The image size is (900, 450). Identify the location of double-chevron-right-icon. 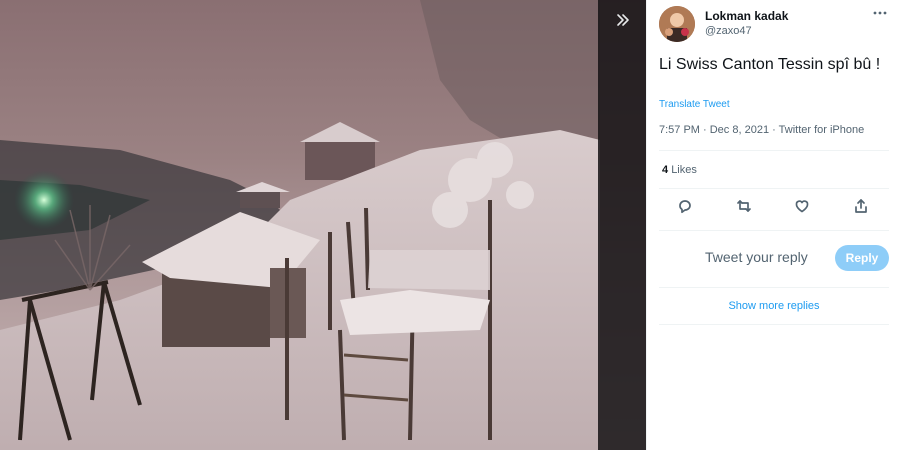
(623, 22).